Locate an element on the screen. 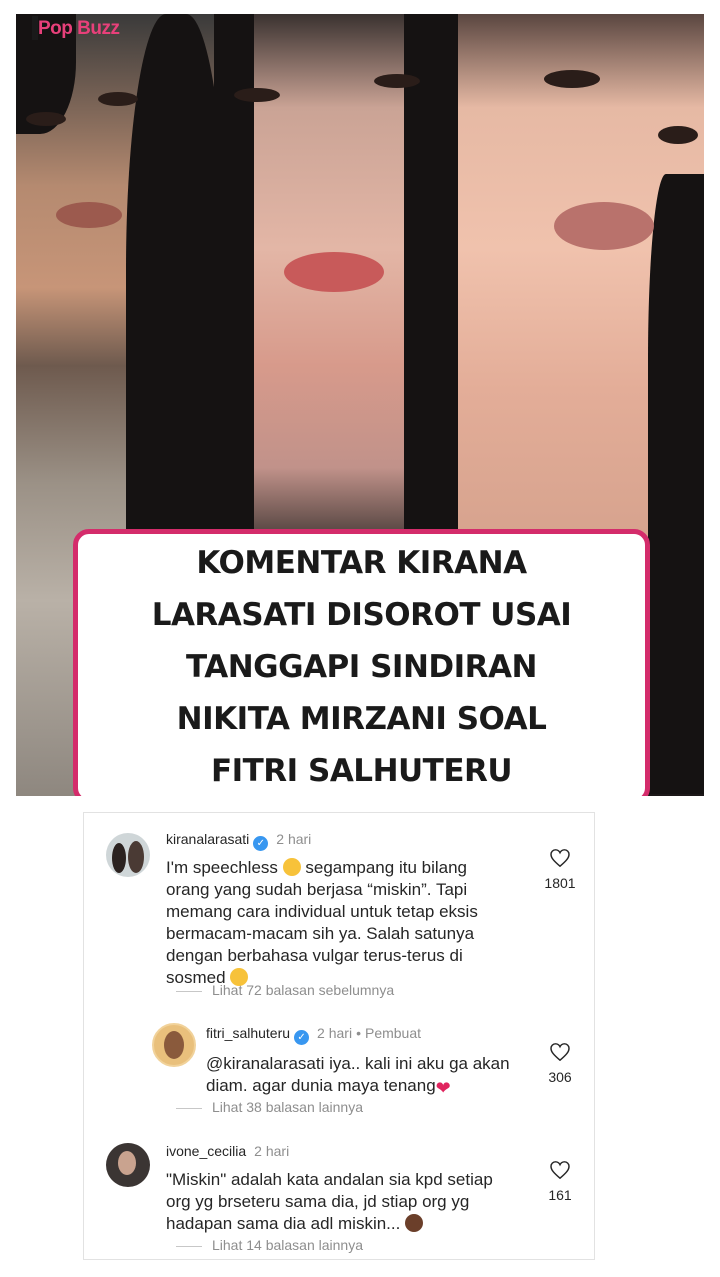 The width and height of the screenshot is (720, 1277). person-facepalming-emoji-icon is located at coordinates (414, 1223).